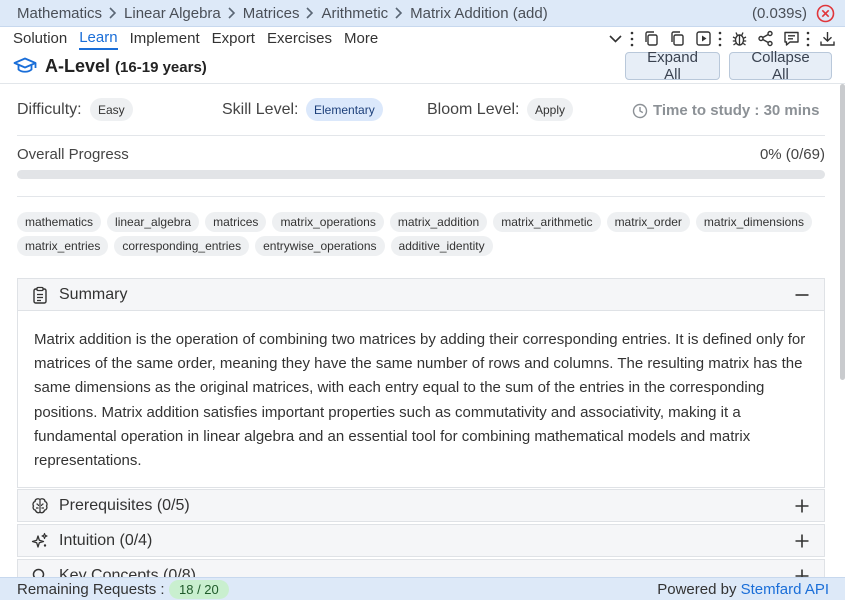 The height and width of the screenshot is (600, 845). What do you see at coordinates (842, 232) in the screenshot?
I see `scrollbar` at bounding box center [842, 232].